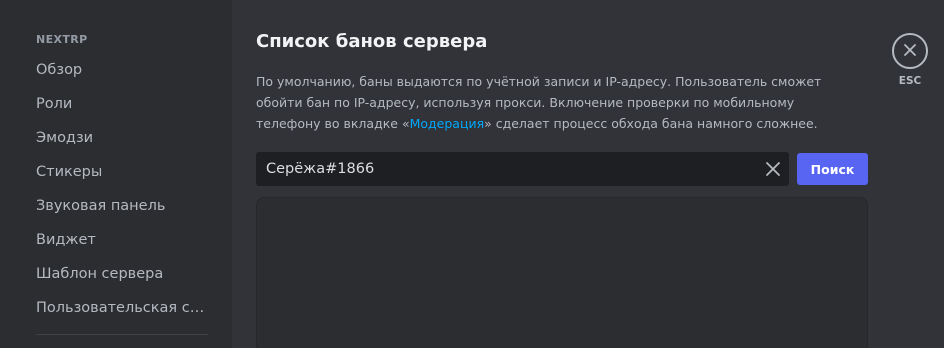 Image resolution: width=944 pixels, height=348 pixels. Describe the element at coordinates (122, 172) in the screenshot. I see `sidebar-item-stickers: Стикеры` at that location.